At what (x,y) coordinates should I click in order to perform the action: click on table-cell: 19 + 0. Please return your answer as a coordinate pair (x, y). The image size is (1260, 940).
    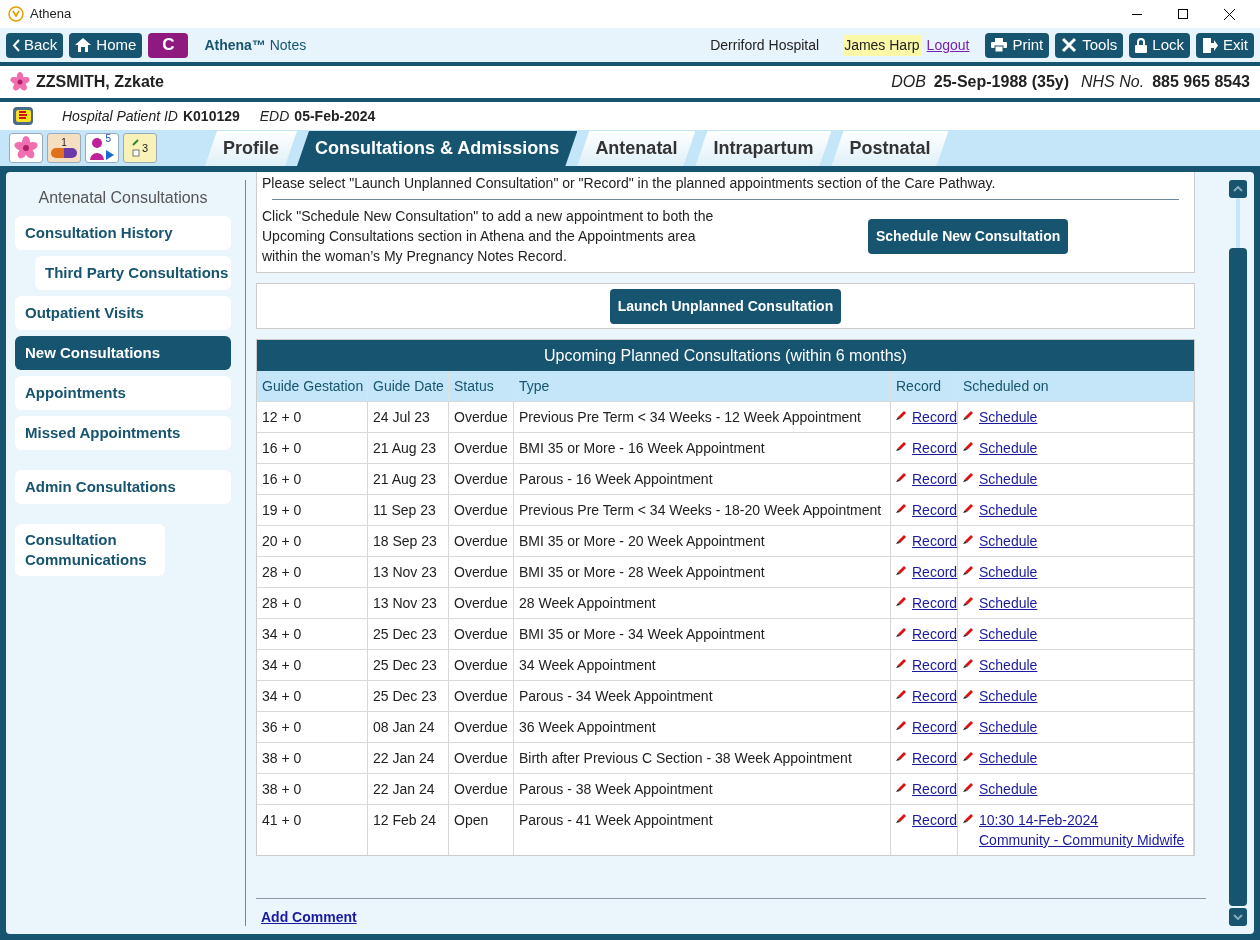
    Looking at the image, I should click on (312, 509).